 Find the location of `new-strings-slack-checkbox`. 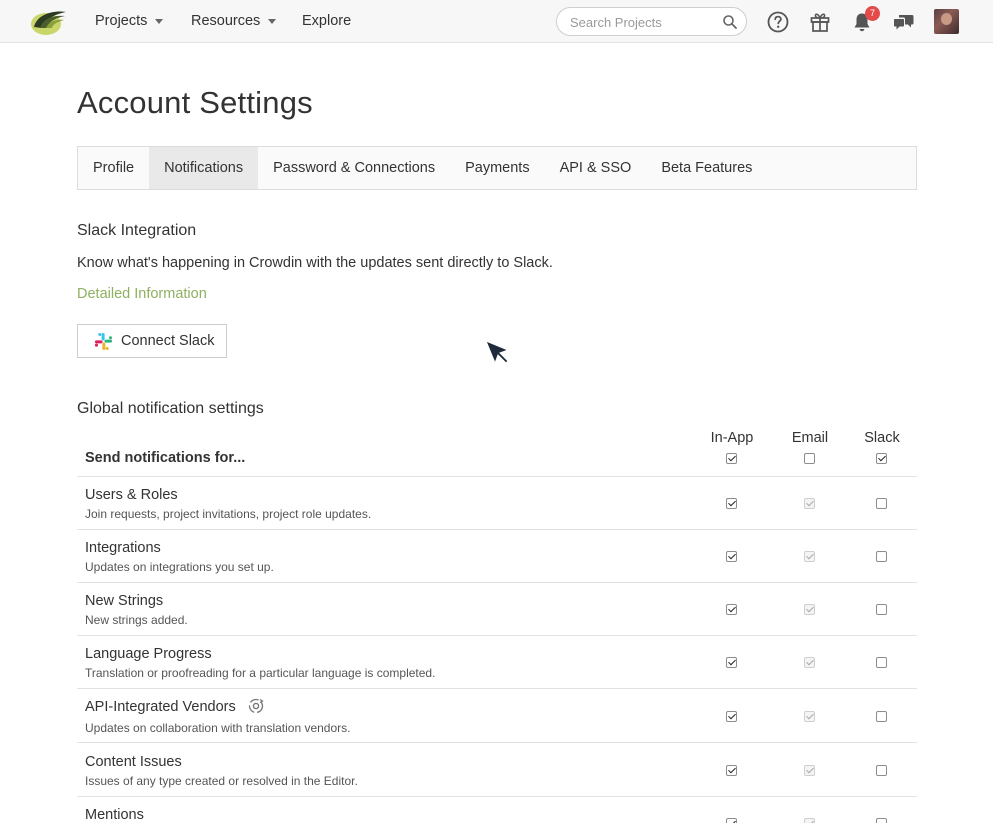

new-strings-slack-checkbox is located at coordinates (881, 609).